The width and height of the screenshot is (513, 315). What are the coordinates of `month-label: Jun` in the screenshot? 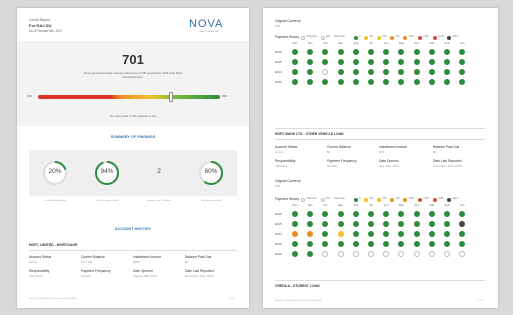 It's located at (386, 43).